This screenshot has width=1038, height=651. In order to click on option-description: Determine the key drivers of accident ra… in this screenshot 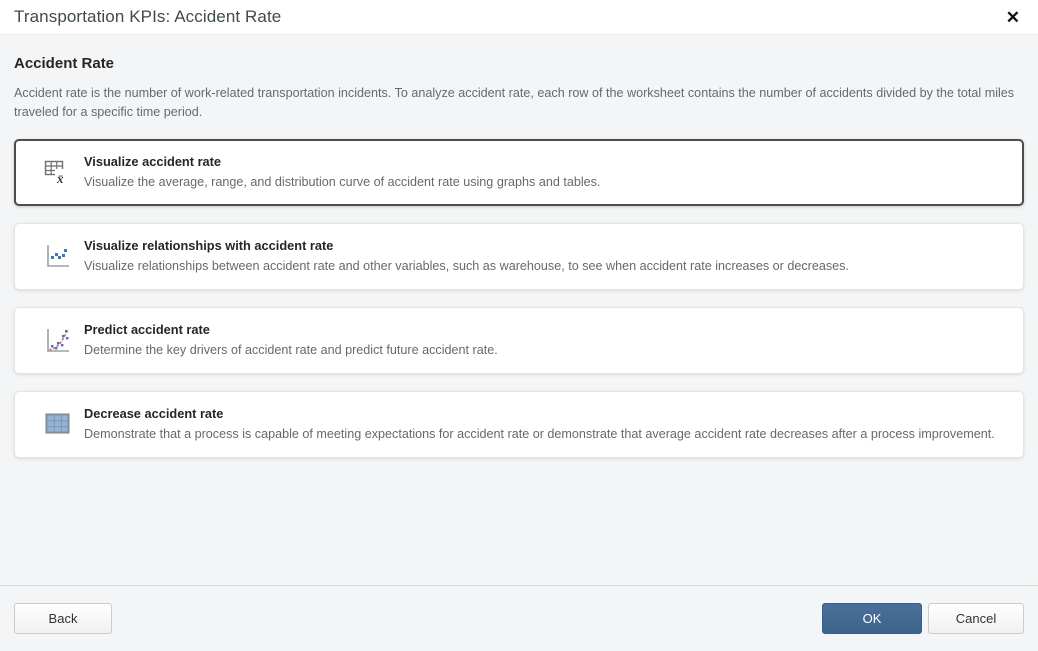, I will do `click(291, 349)`.